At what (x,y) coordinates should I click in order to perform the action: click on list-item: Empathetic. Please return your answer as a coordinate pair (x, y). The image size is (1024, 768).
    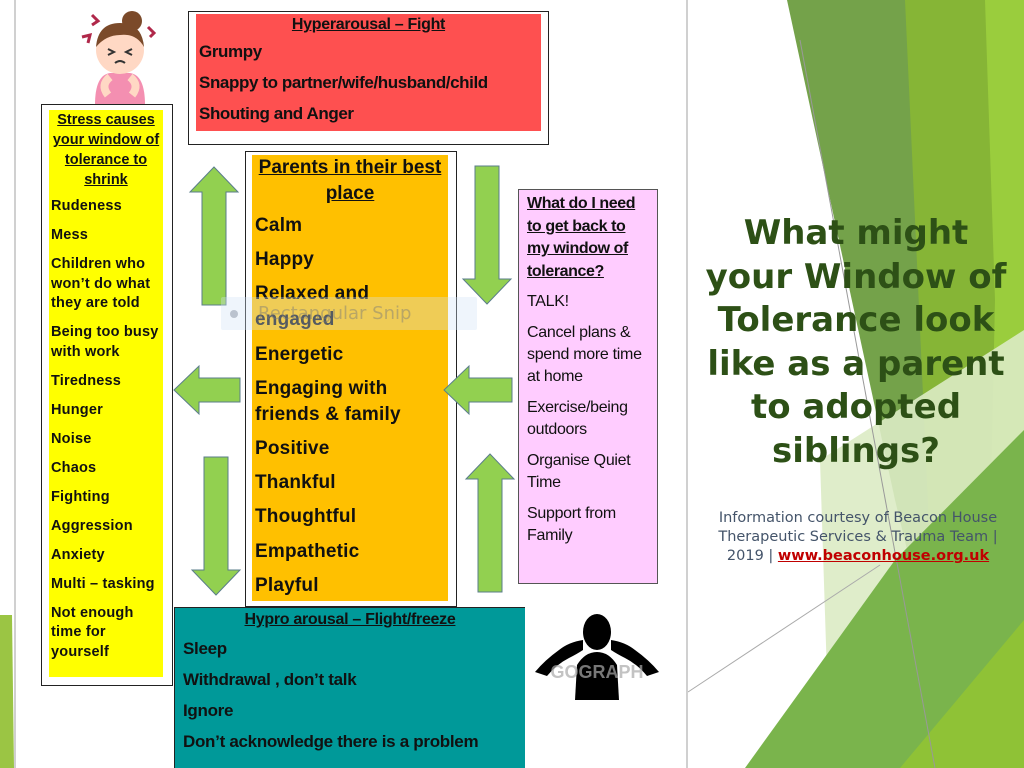
    Looking at the image, I should click on (307, 551).